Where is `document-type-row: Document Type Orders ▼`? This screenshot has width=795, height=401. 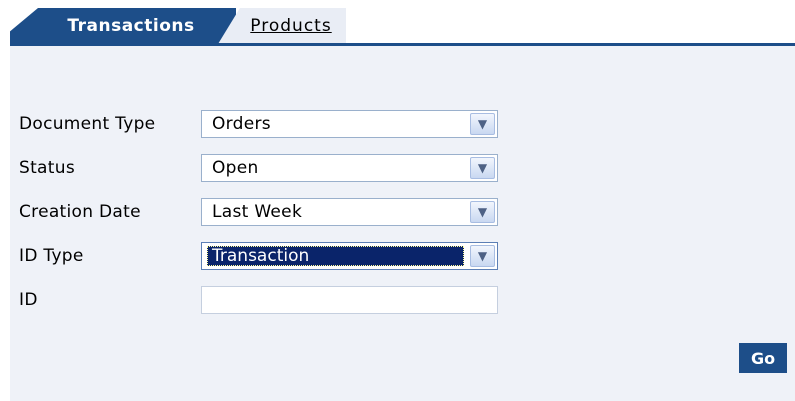
document-type-row: Document Type Orders ▼ is located at coordinates (258, 124).